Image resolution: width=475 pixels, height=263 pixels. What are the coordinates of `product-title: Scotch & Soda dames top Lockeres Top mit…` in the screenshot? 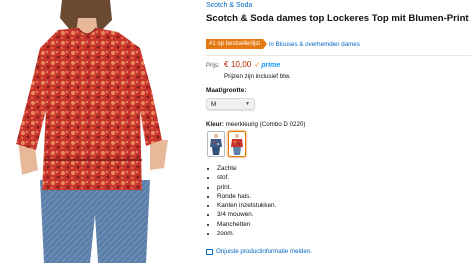 It's located at (337, 18).